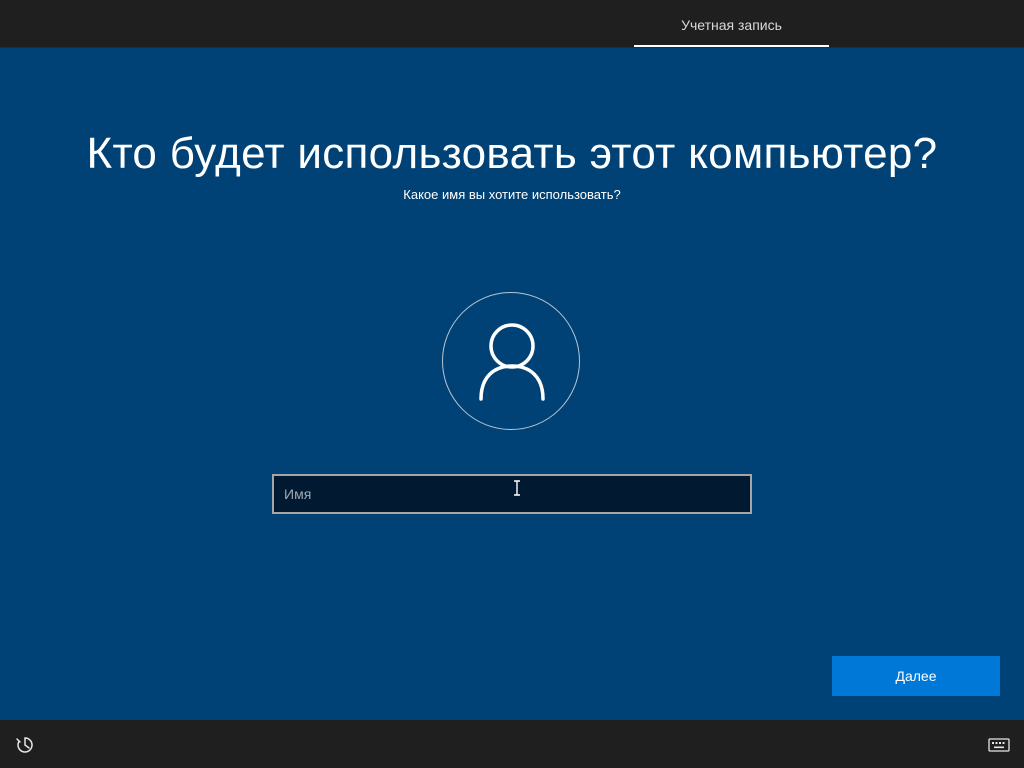  What do you see at coordinates (916, 676) in the screenshot?
I see `next-button: Далее` at bounding box center [916, 676].